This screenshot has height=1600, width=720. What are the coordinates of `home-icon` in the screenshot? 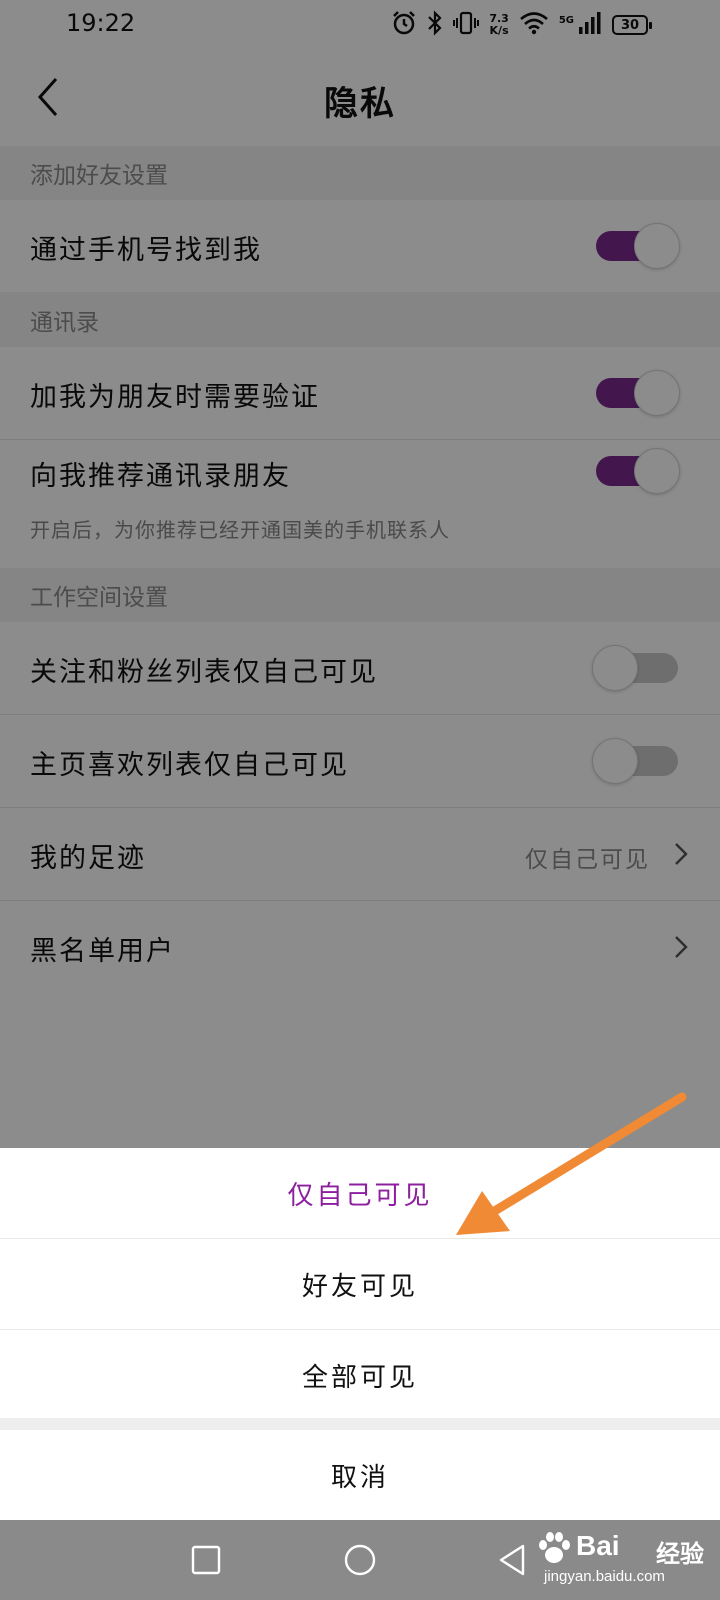 It's located at (360, 1560).